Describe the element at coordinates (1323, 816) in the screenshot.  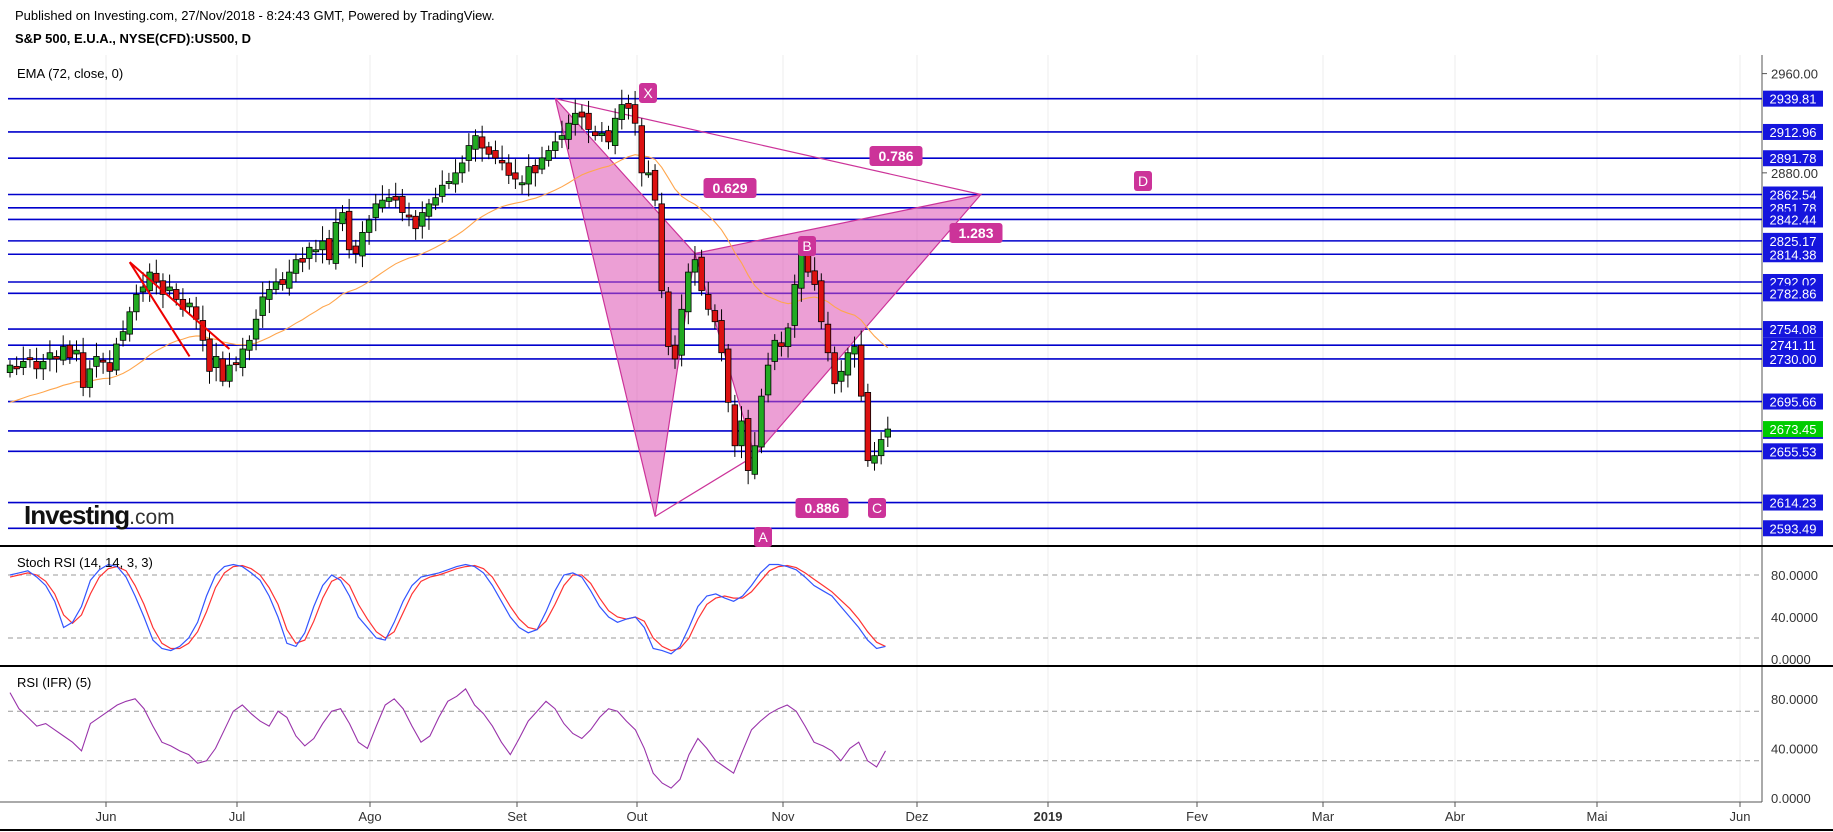
I see `x-tick-label: Mar` at that location.